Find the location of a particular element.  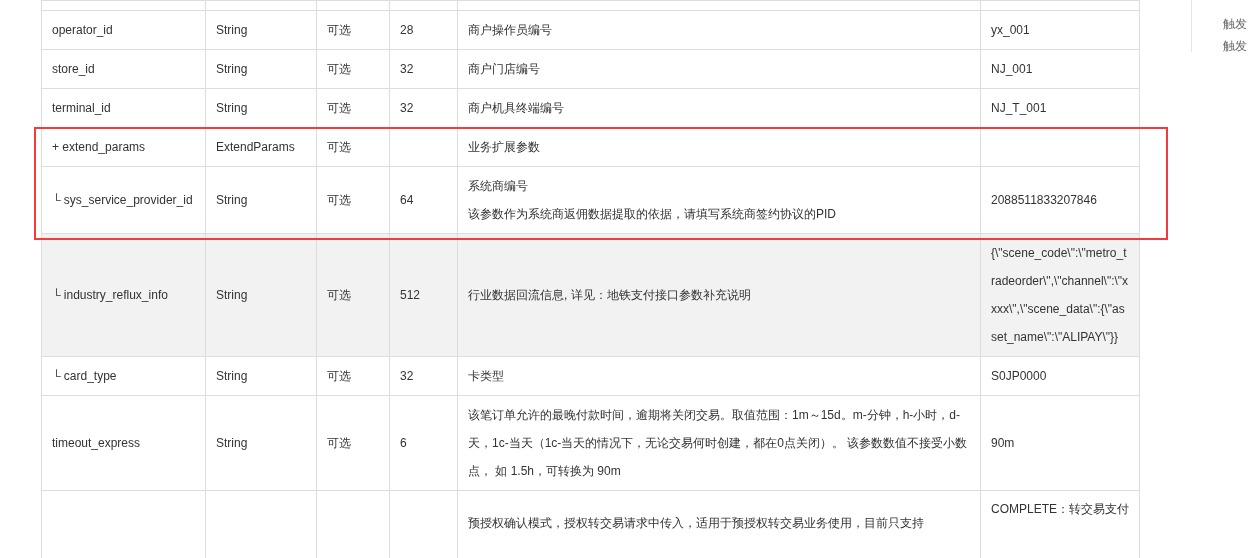

description-text: 该笔订单允许的最晚付款时间，逾期将关闭交易。取值范围：1m～15d。m-分钟，h-小时，d-天，1c-当天（1c-当天的情况下，无论交易何时创建，都在0点关闭）。 该参数数值不接受小数点， 如 1.5h，可转换为 90m is located at coordinates (718, 443).